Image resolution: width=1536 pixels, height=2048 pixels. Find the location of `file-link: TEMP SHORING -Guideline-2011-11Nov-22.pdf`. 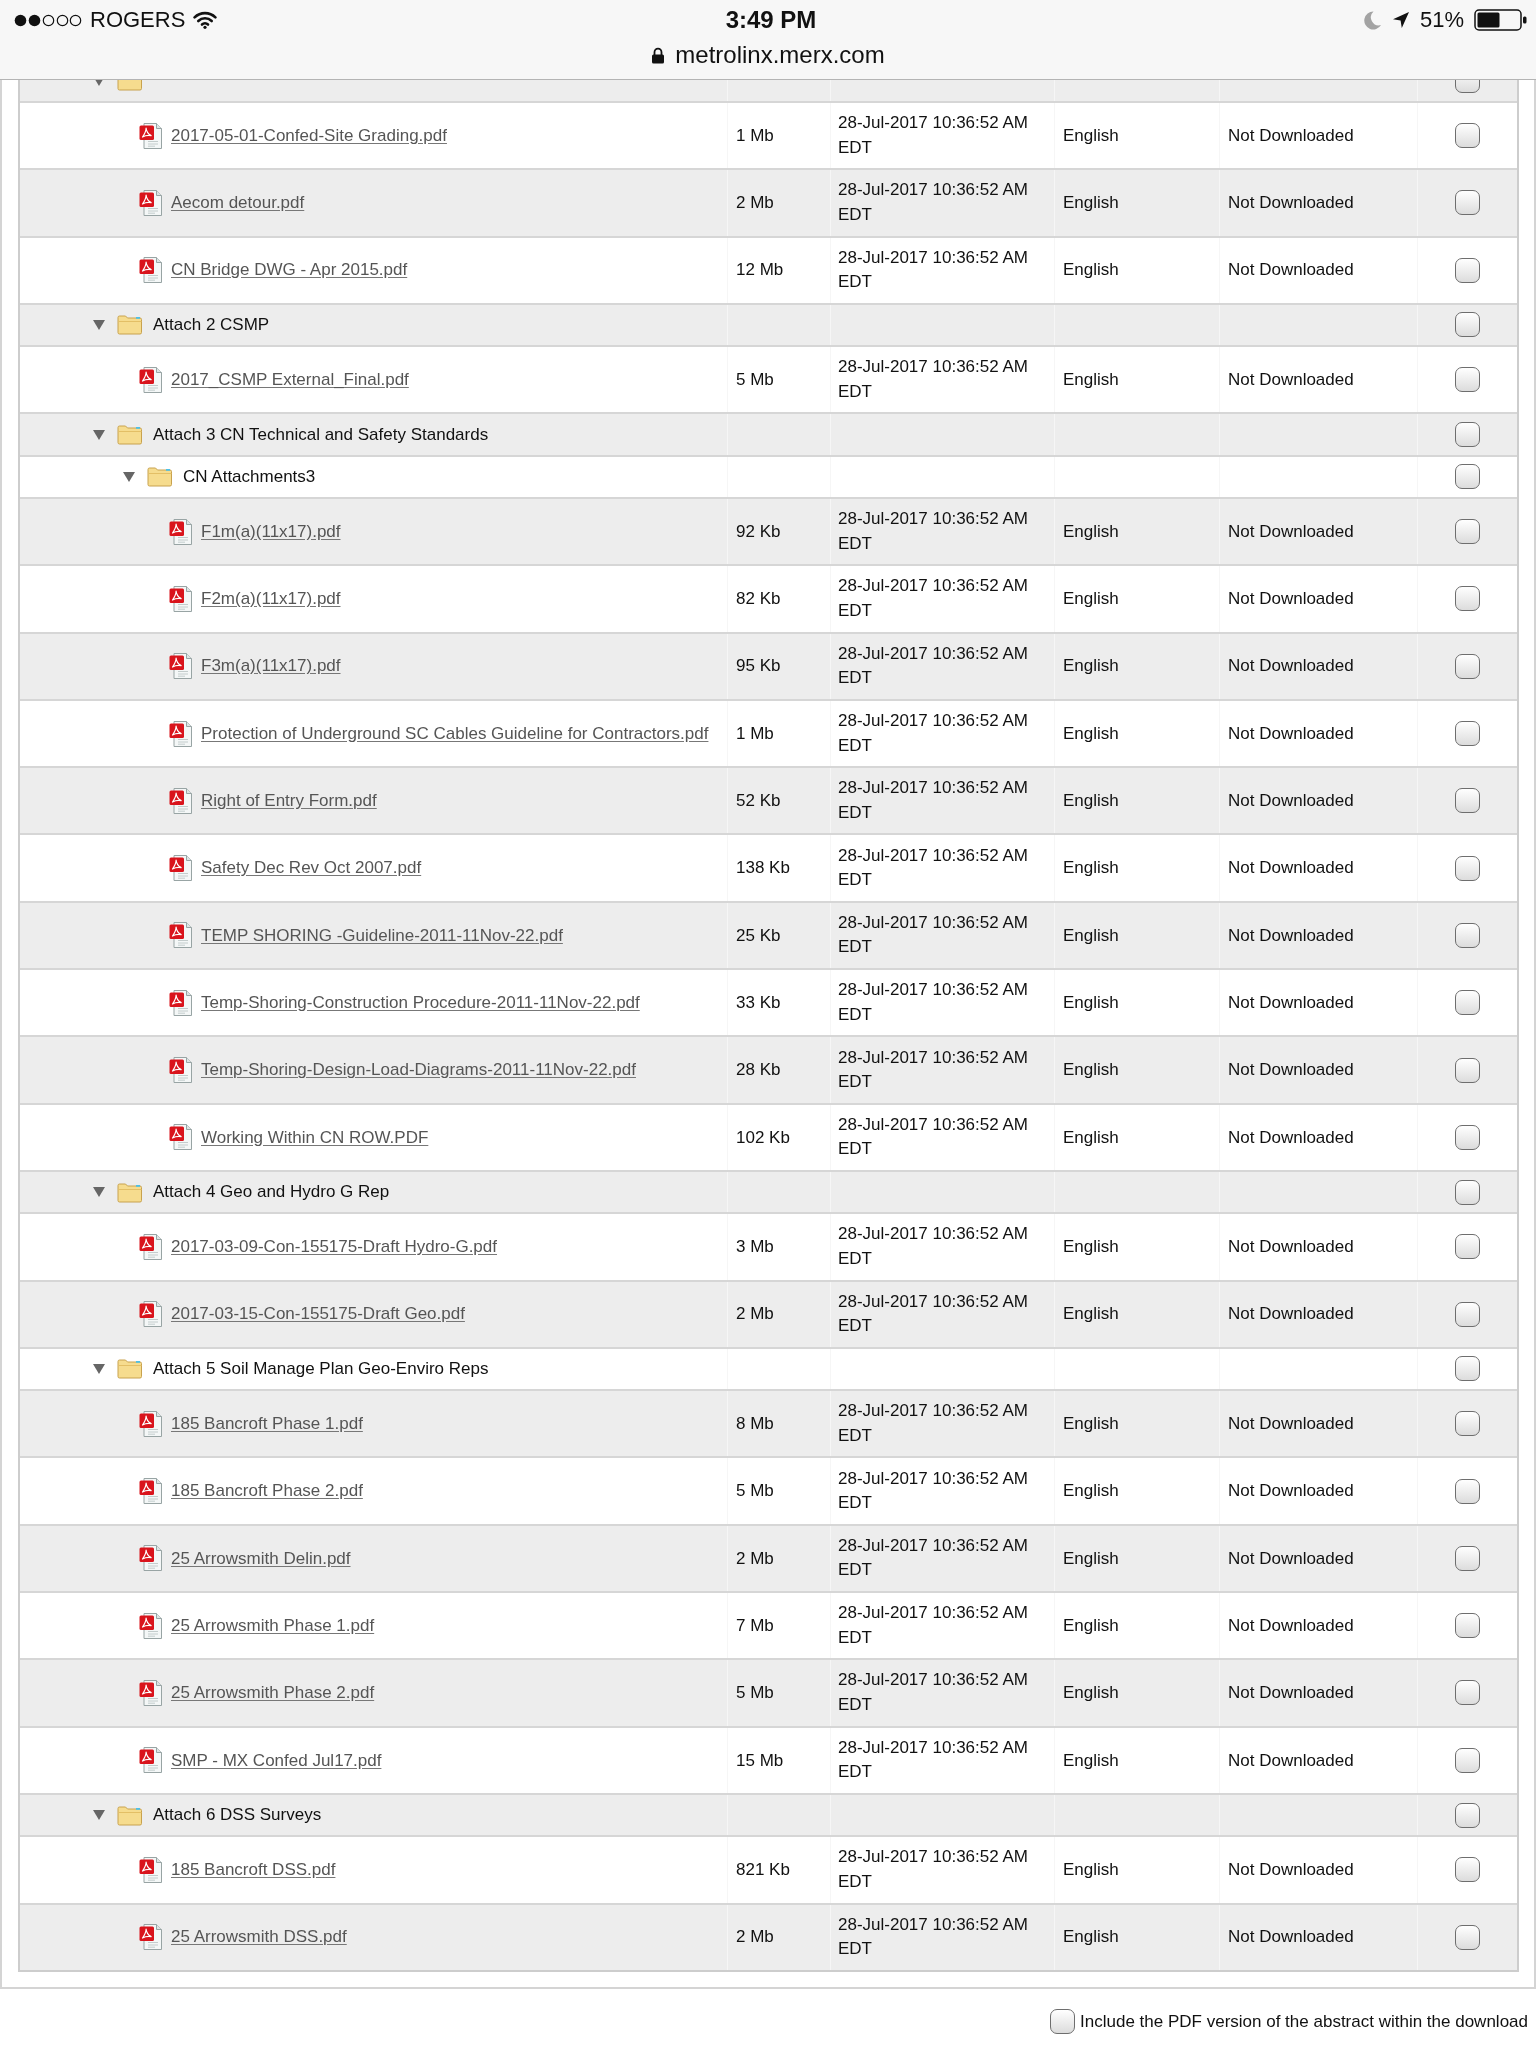

file-link: TEMP SHORING -Guideline-2011-11Nov-22.pdf is located at coordinates (382, 935).